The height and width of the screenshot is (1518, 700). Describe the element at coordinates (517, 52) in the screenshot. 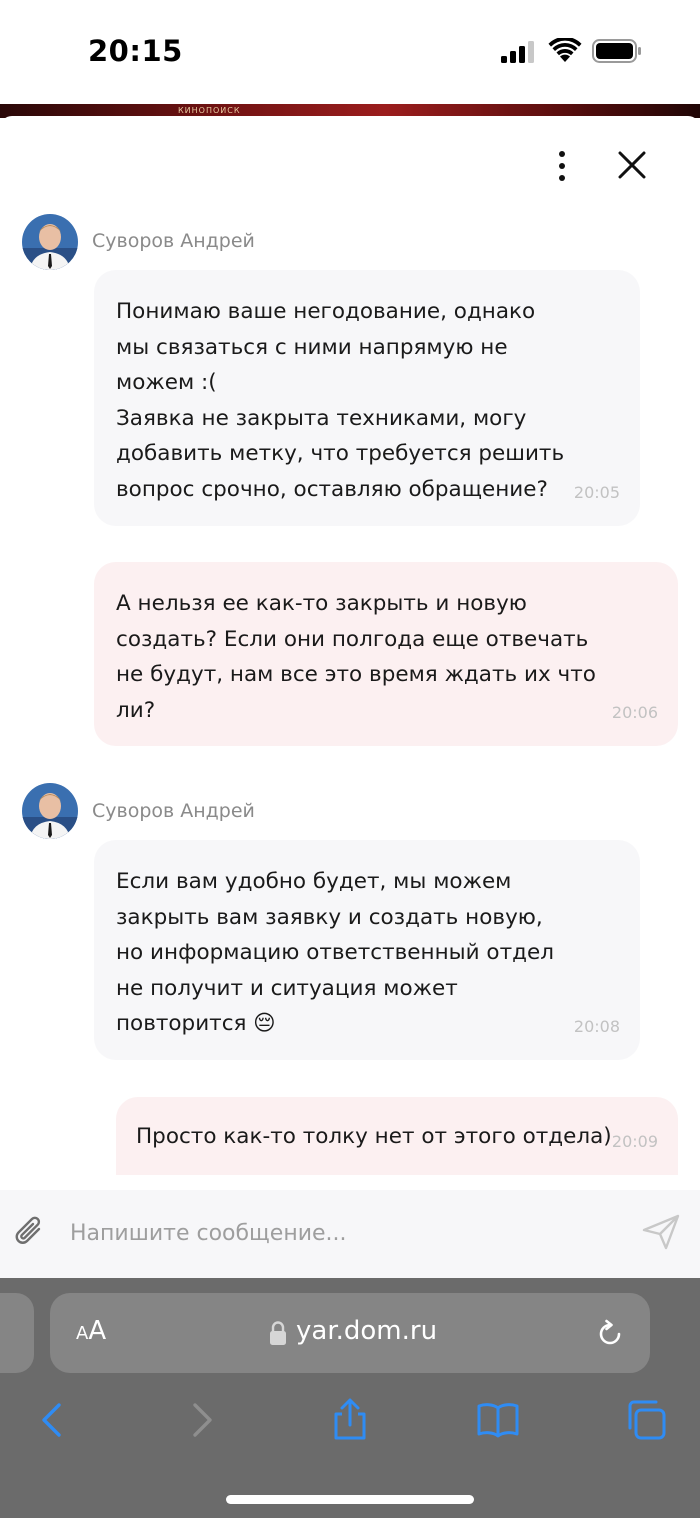

I see `signal-icon` at that location.